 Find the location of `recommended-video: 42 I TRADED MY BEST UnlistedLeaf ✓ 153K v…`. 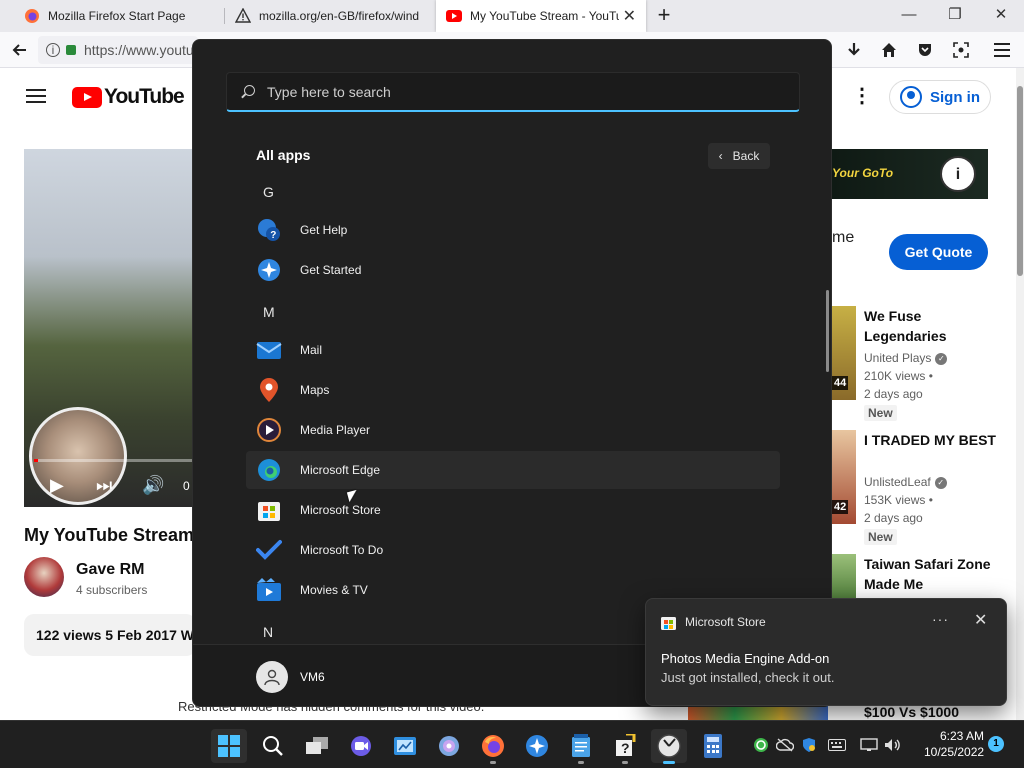

recommended-video: 42 I TRADED MY BEST UnlistedLeaf ✓ 153K v… is located at coordinates (917, 492).